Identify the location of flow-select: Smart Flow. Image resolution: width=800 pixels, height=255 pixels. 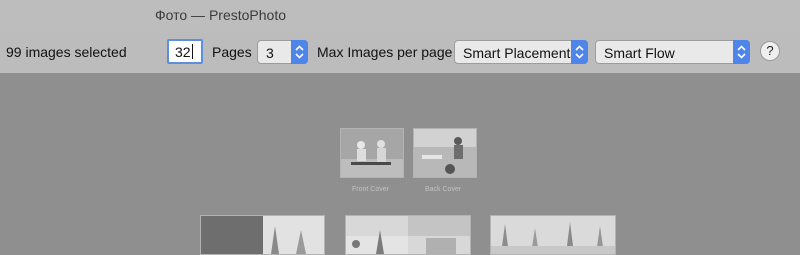
(672, 52).